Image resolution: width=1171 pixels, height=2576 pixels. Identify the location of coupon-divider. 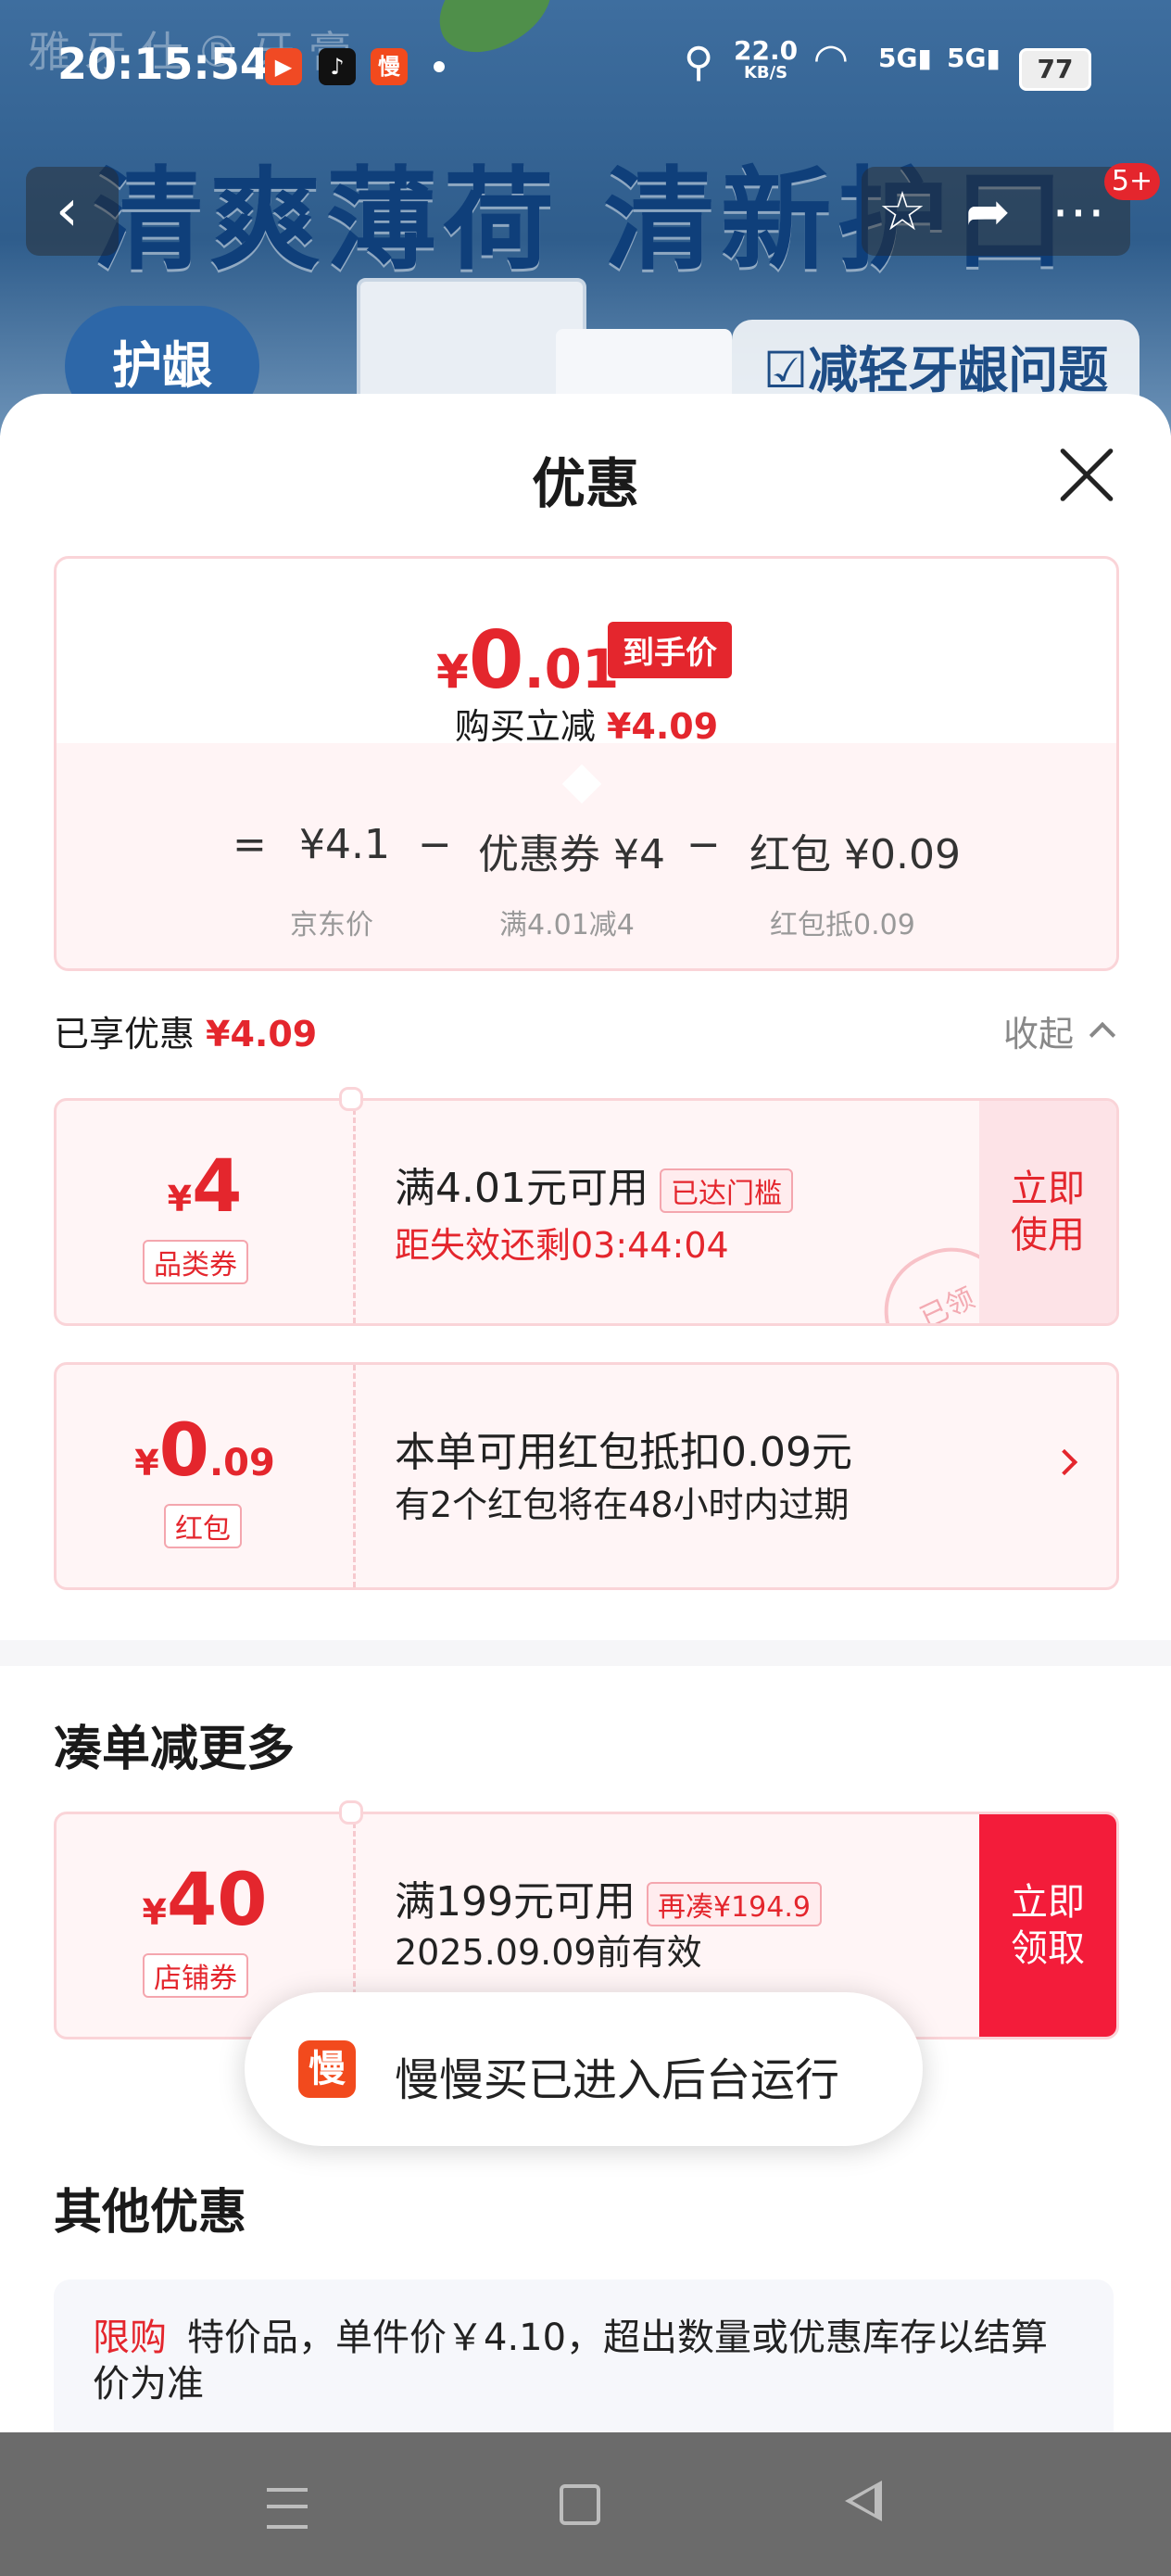
(355, 1212).